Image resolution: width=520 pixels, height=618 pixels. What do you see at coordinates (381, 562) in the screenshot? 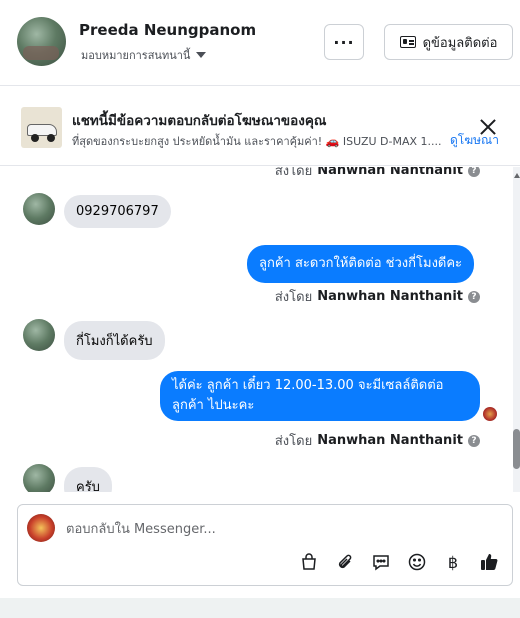
I see `chat-bubble-icon` at bounding box center [381, 562].